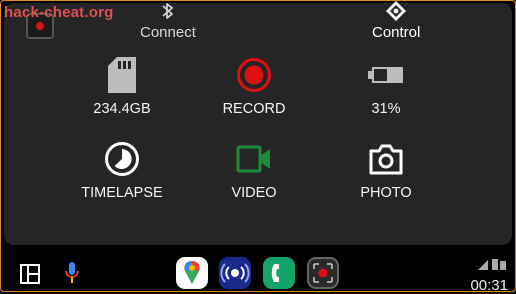 Image resolution: width=516 pixels, height=294 pixels. I want to click on timelapse-tile: TIMELAPSE, so click(122, 171).